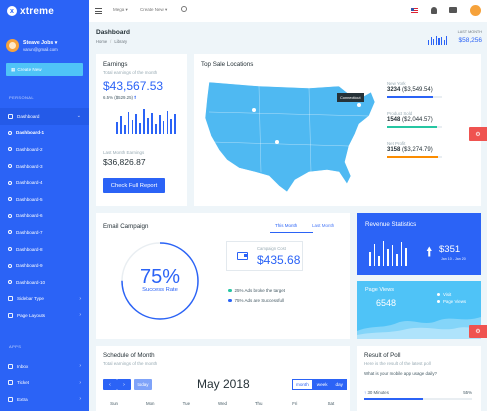 The height and width of the screenshot is (411, 487). I want to click on profile-name: Steave Jobs ▾, so click(40, 43).